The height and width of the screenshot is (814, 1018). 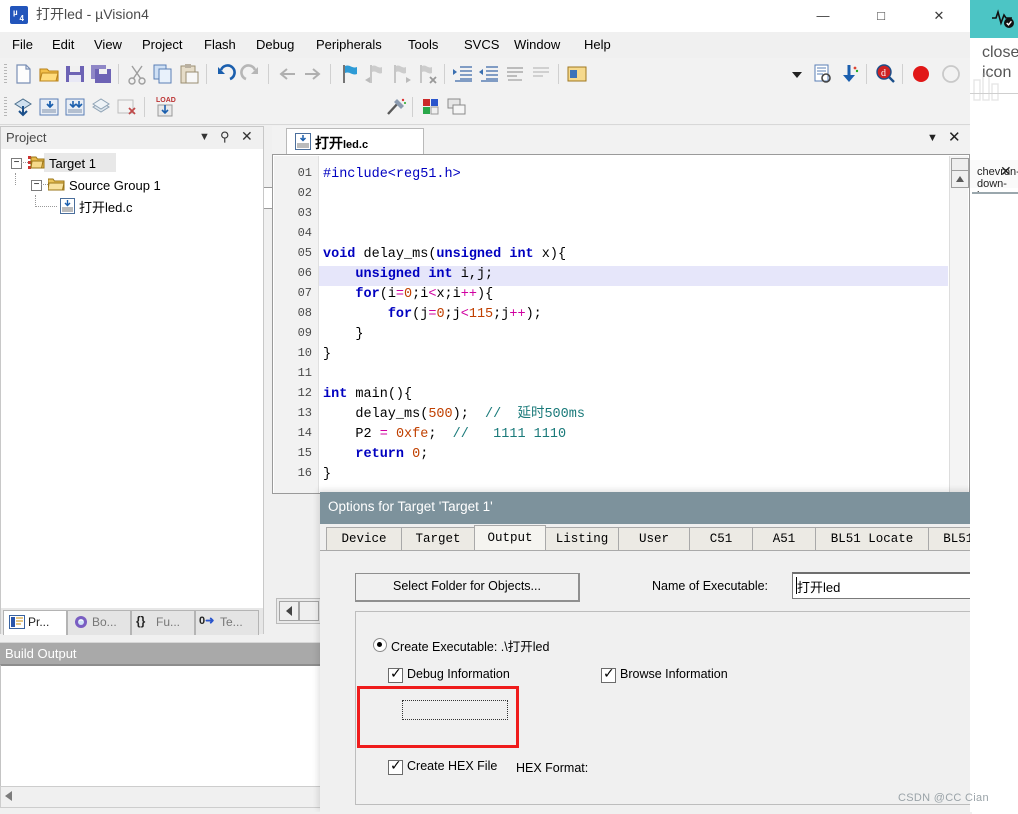 I want to click on record-icon, so click(x=921, y=74).